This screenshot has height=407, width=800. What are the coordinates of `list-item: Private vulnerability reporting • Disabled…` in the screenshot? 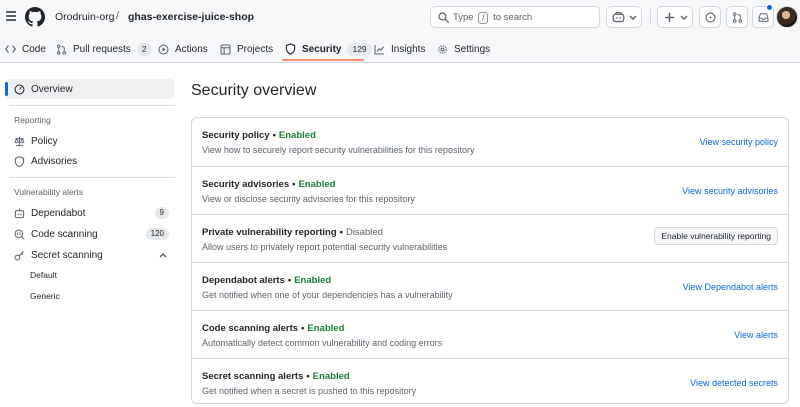 It's located at (490, 238).